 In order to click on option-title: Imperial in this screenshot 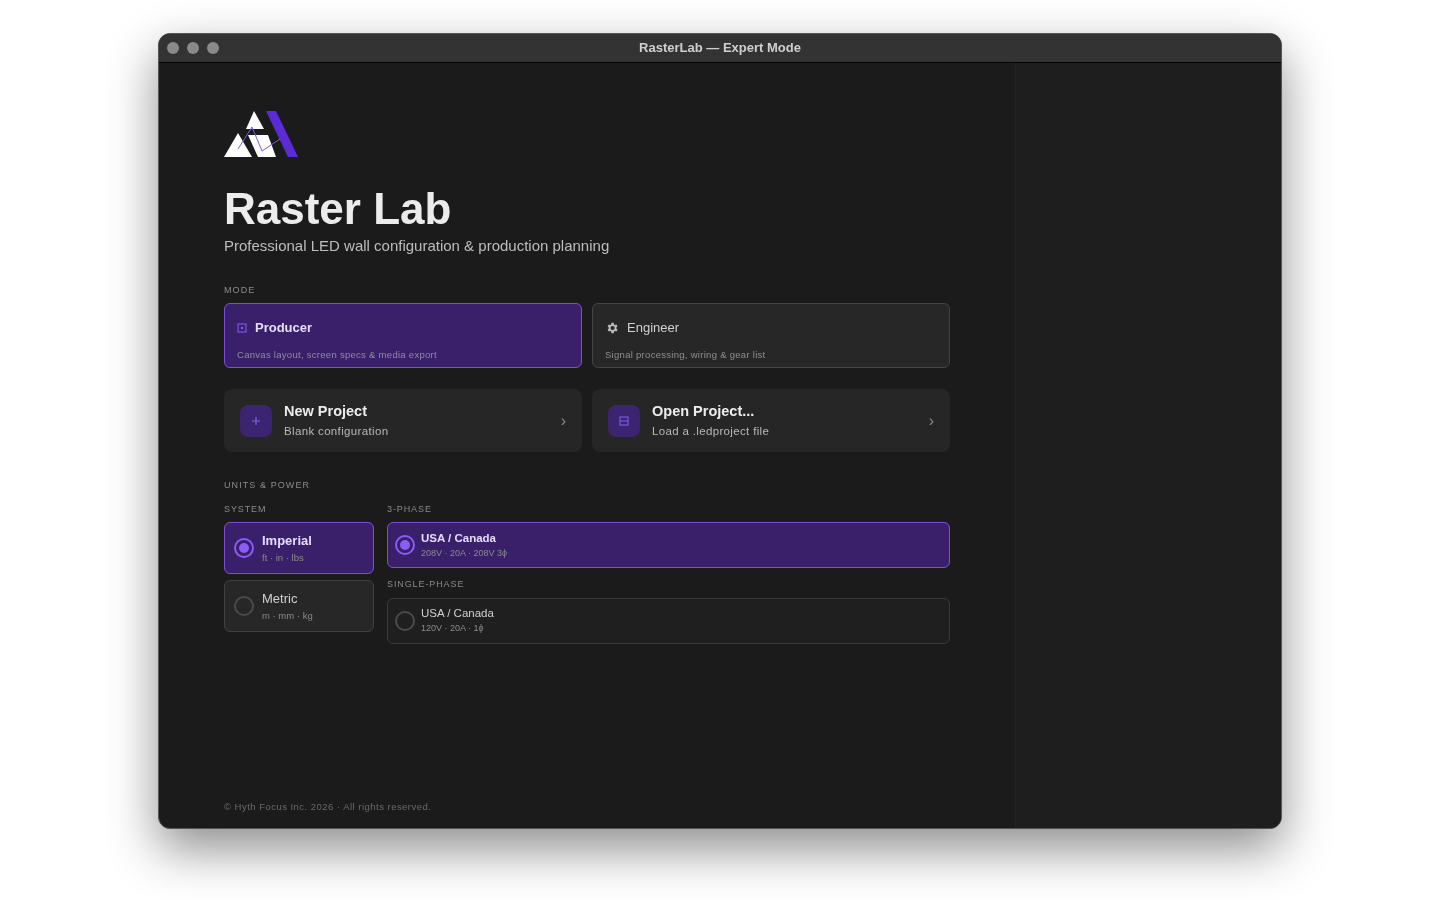, I will do `click(287, 541)`.